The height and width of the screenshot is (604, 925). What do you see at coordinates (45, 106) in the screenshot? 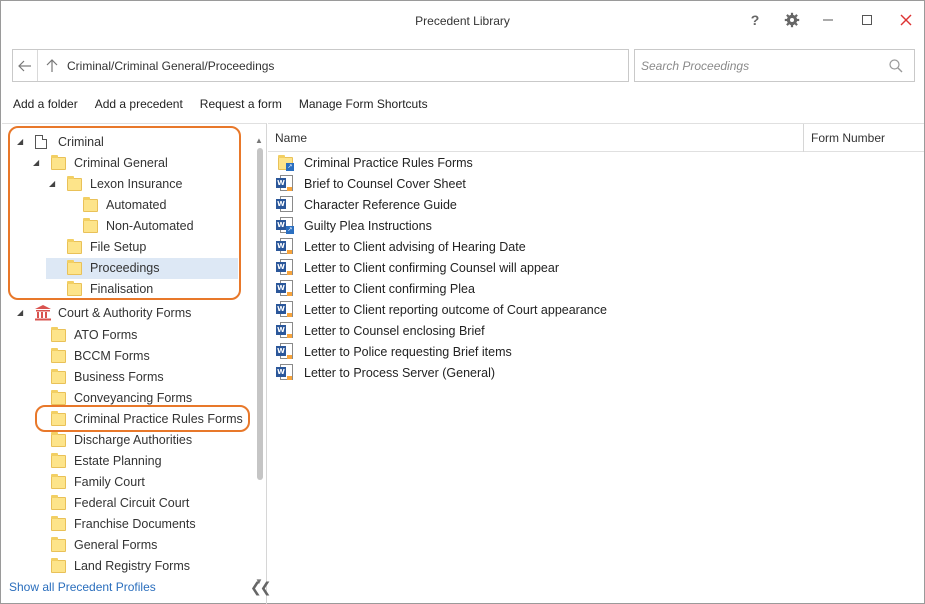
I see `add-folder-button: Add a folder` at bounding box center [45, 106].